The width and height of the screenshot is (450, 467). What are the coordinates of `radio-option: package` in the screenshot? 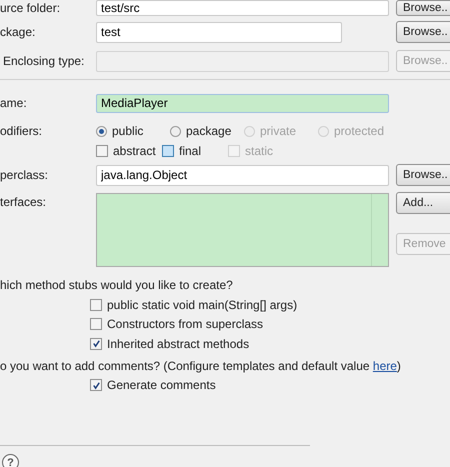 It's located at (207, 131).